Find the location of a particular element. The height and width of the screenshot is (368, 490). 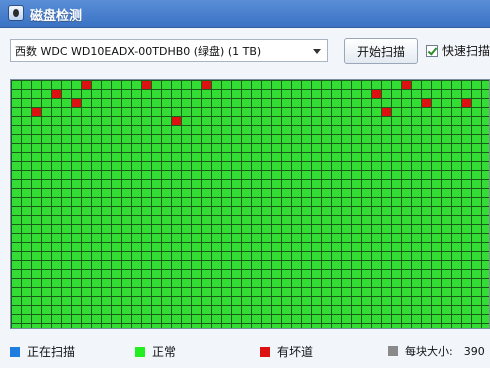

checkmark-icon is located at coordinates (432, 50).